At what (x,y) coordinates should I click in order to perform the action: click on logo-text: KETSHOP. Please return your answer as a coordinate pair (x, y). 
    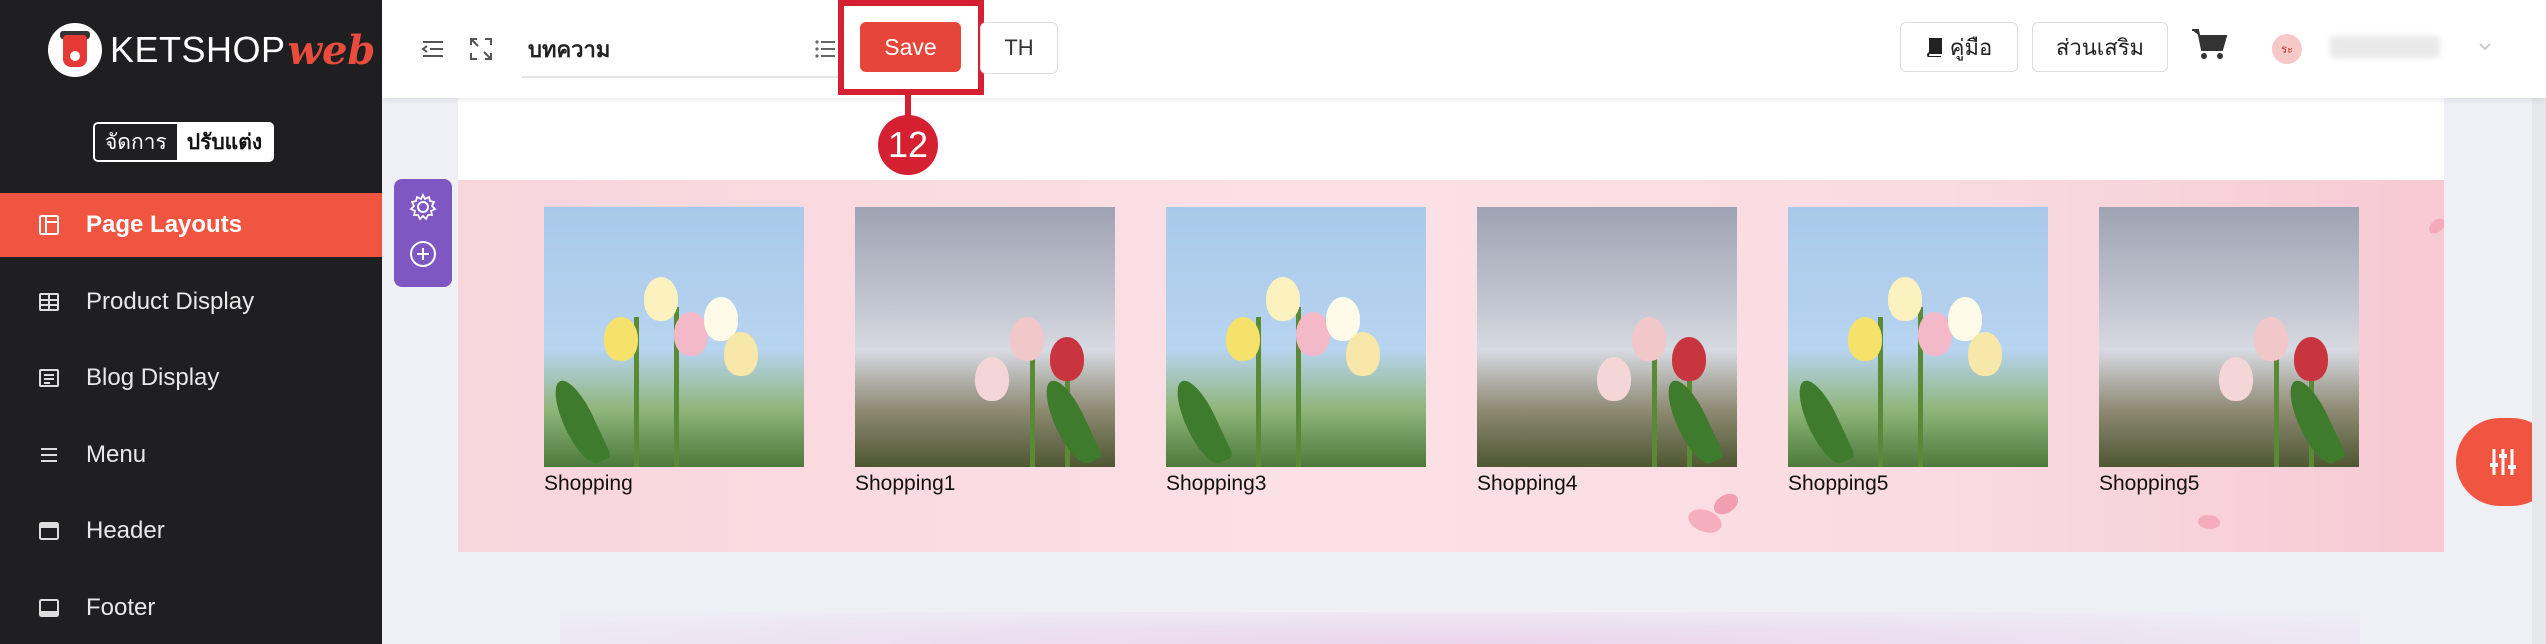
    Looking at the image, I should click on (198, 49).